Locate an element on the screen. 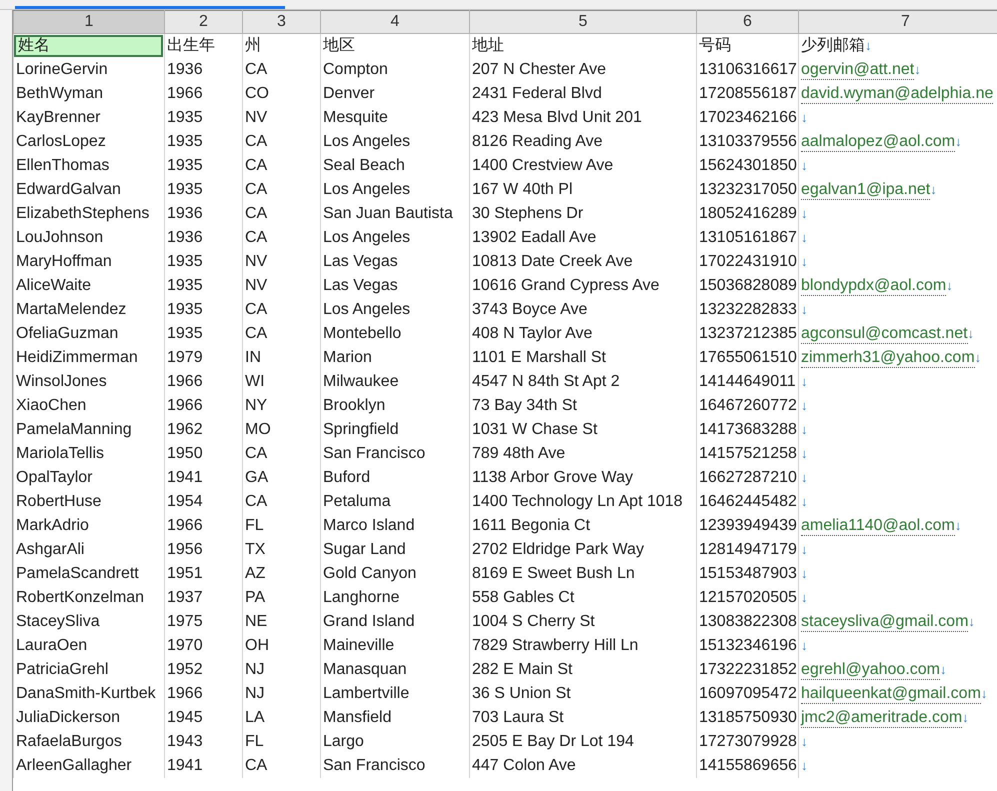 The width and height of the screenshot is (997, 791). header-cell: 地区 is located at coordinates (339, 46).